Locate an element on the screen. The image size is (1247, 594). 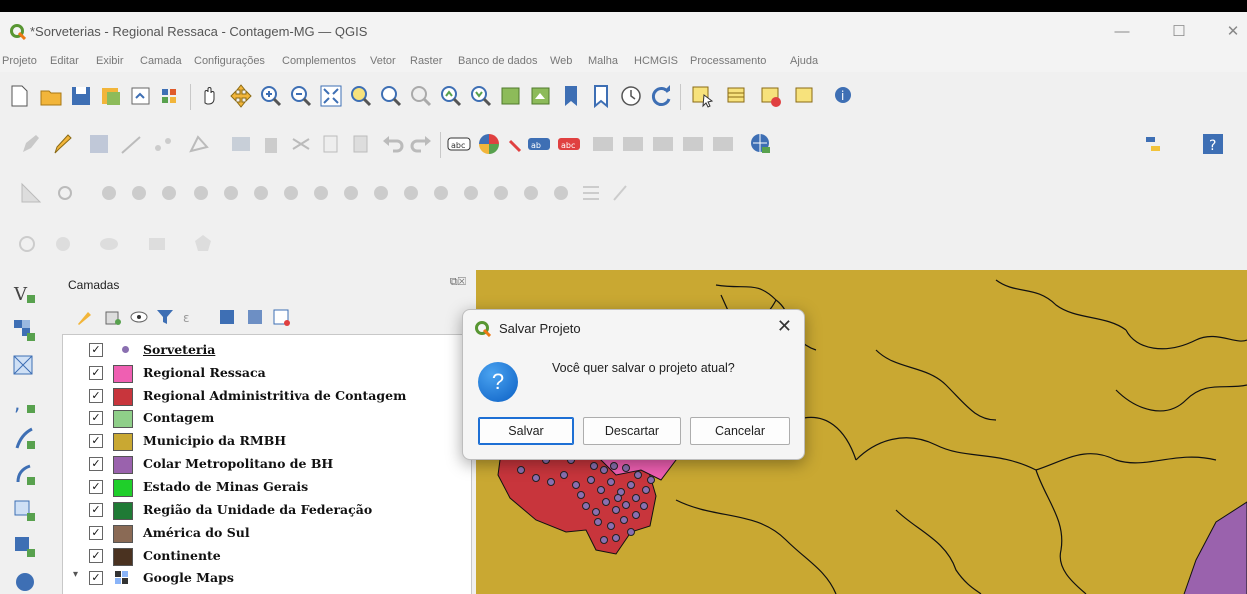
layer-item-colar-metropolitano: ✓ Colar Metropolitano de BH is located at coordinates (263, 464).